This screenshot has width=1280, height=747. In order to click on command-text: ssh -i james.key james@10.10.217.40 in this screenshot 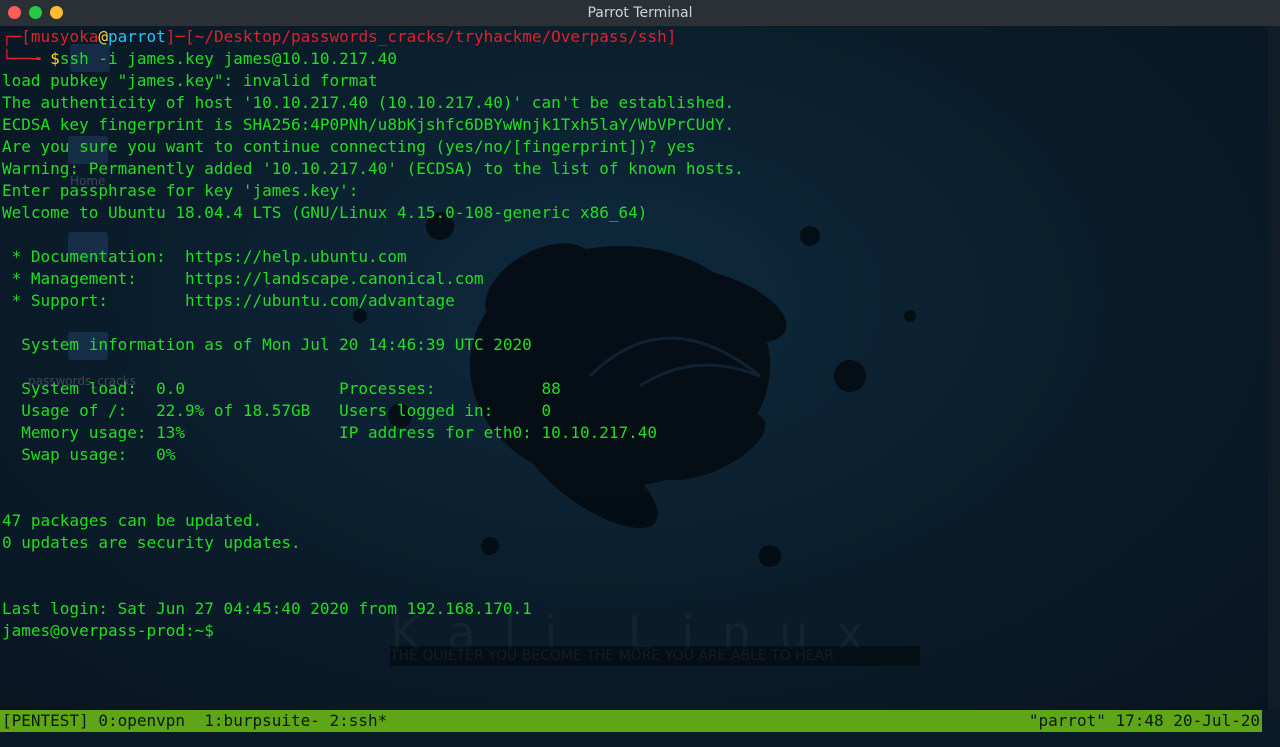, I will do `click(228, 58)`.